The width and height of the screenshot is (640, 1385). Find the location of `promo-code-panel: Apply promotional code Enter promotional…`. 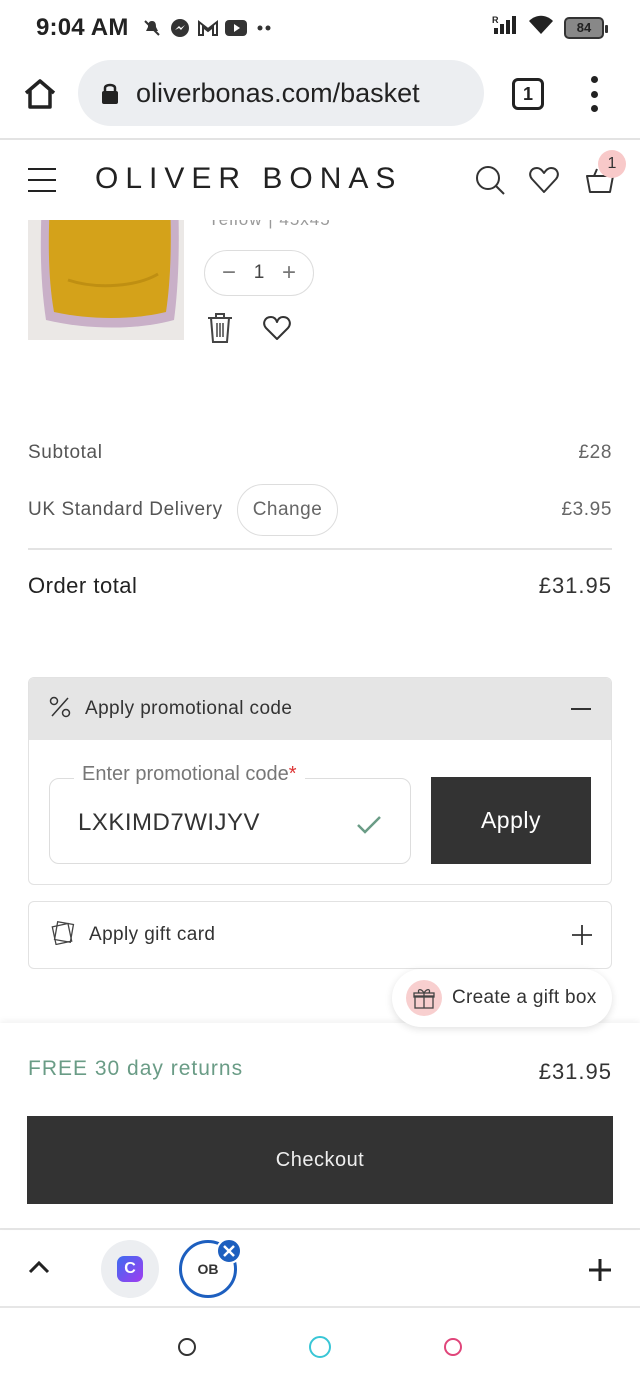

promo-code-panel: Apply promotional code Enter promotional… is located at coordinates (320, 781).